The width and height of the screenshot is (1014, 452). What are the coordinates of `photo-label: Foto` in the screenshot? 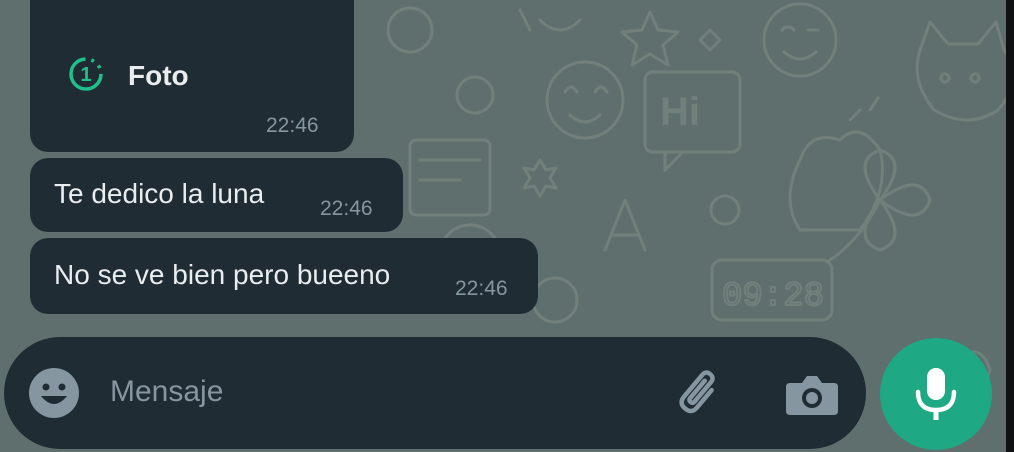 It's located at (158, 75).